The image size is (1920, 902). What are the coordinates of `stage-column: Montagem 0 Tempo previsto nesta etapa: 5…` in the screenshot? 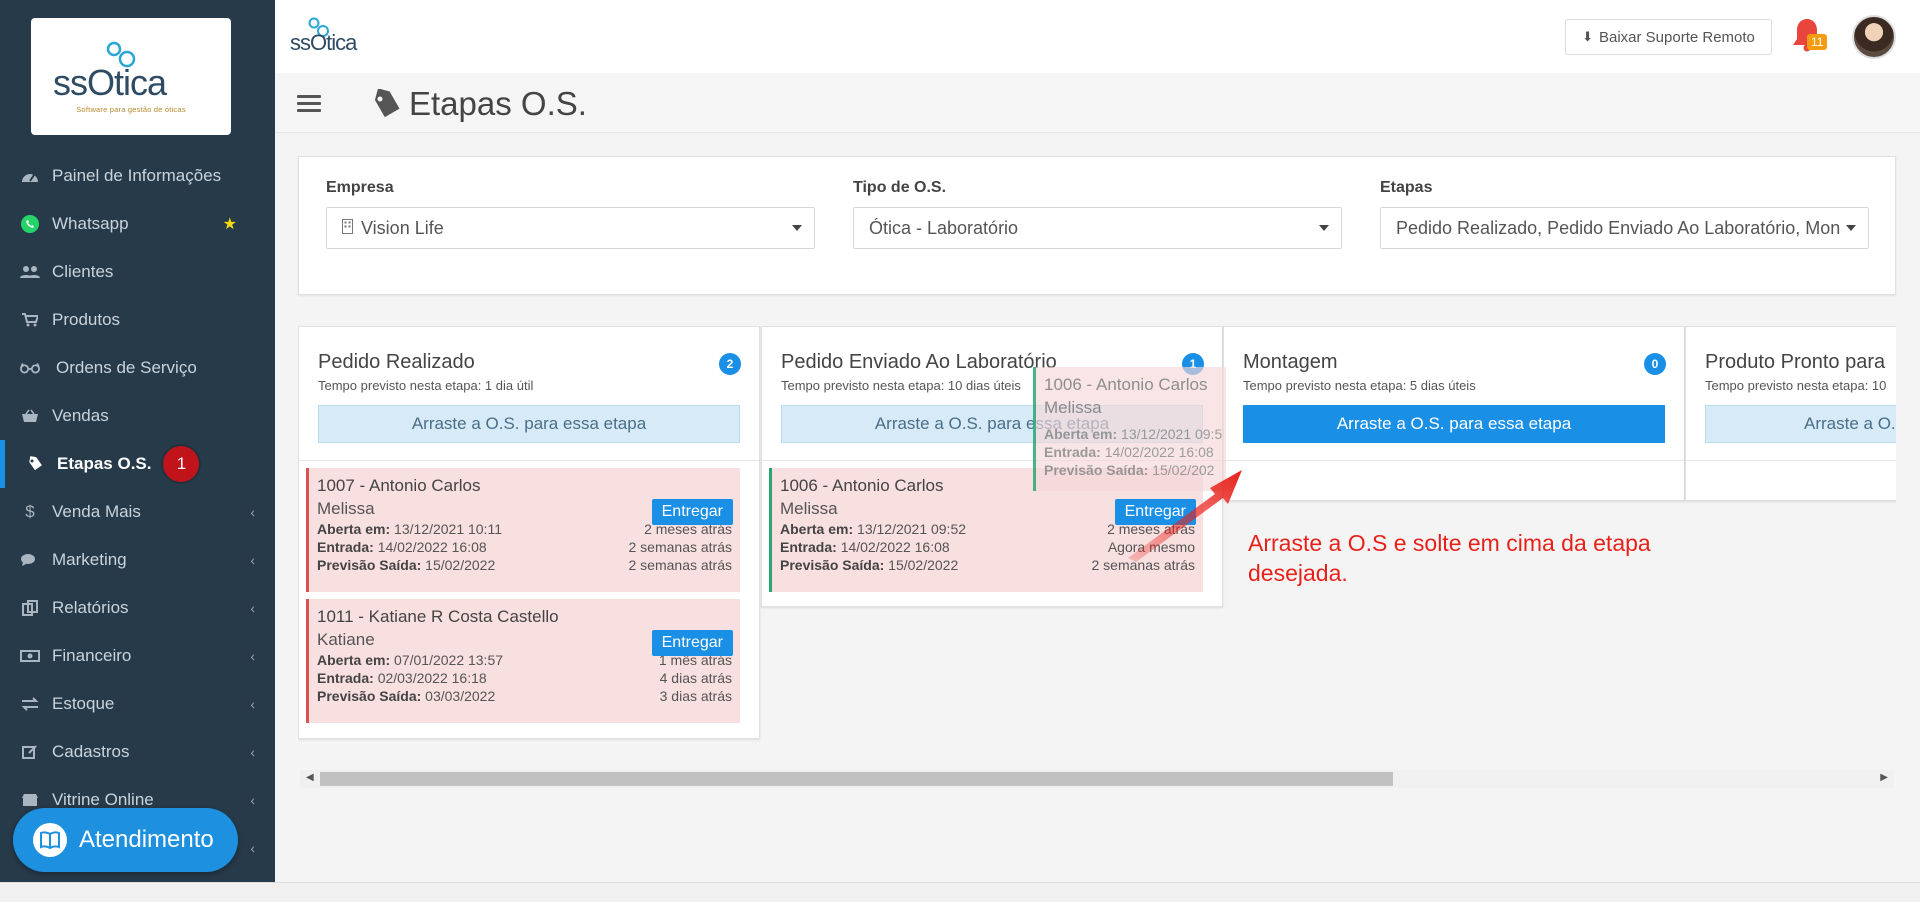 It's located at (1454, 413).